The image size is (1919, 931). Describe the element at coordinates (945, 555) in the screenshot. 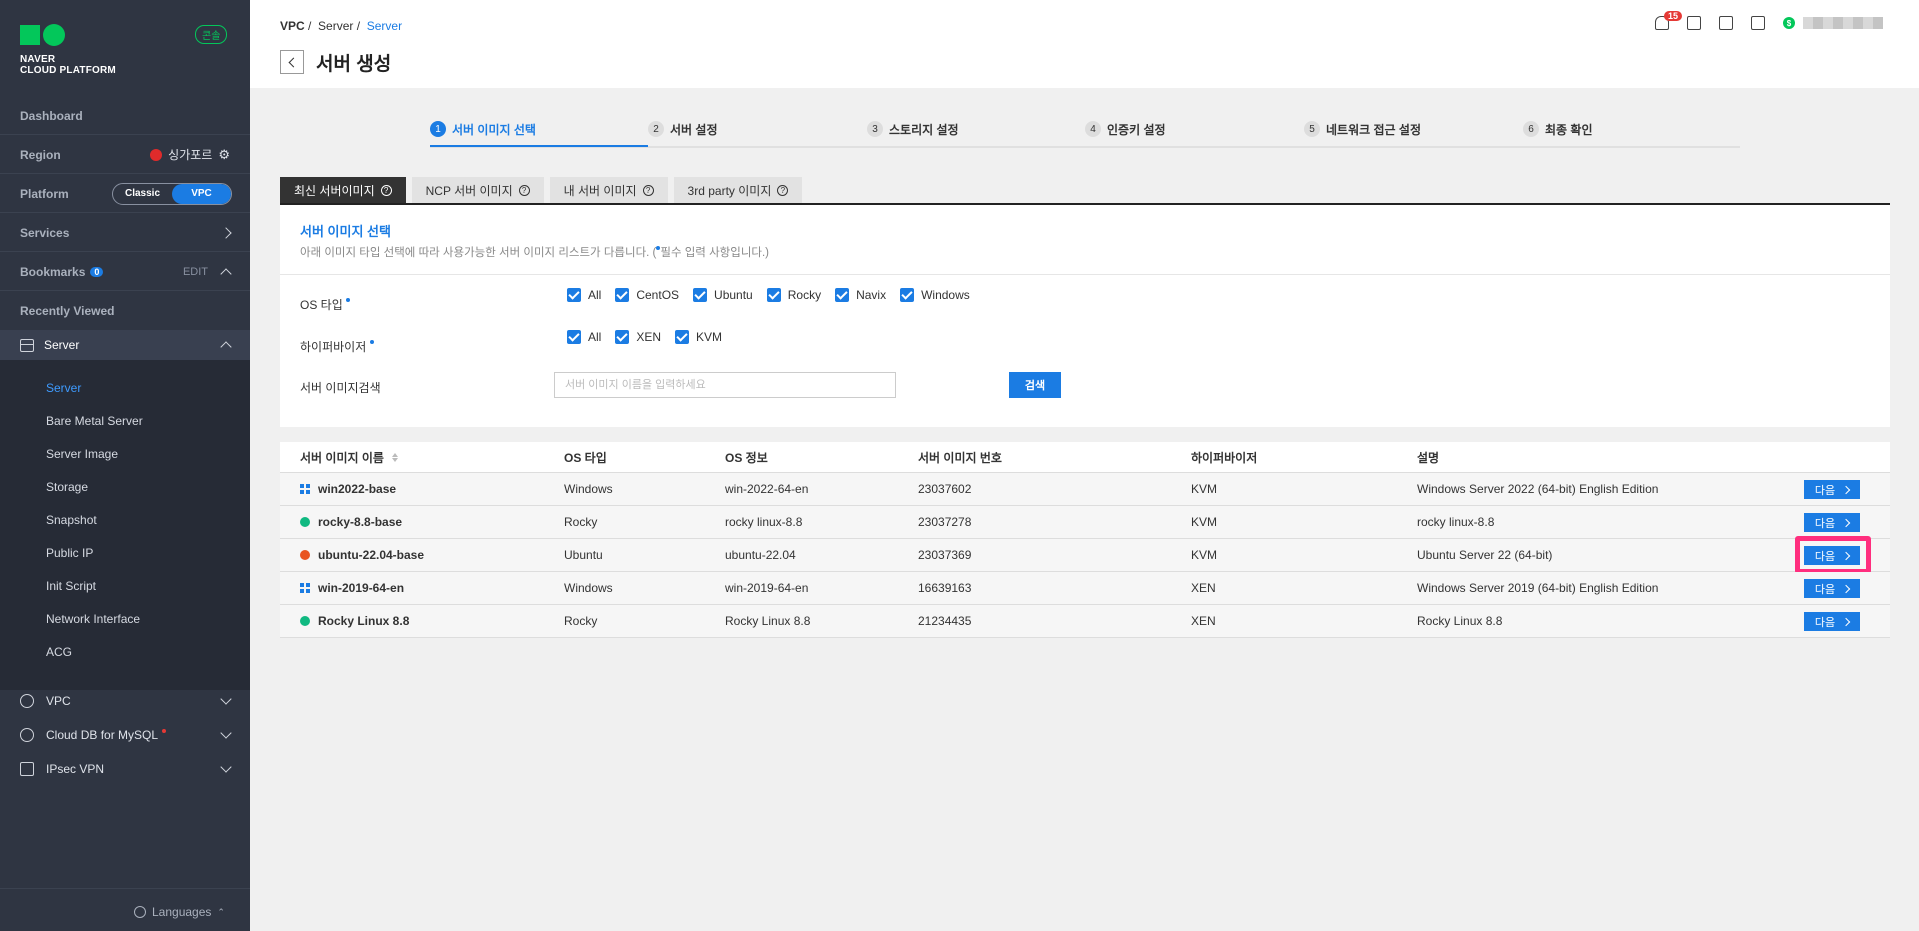

I see `image-number-cell: 23037369` at that location.